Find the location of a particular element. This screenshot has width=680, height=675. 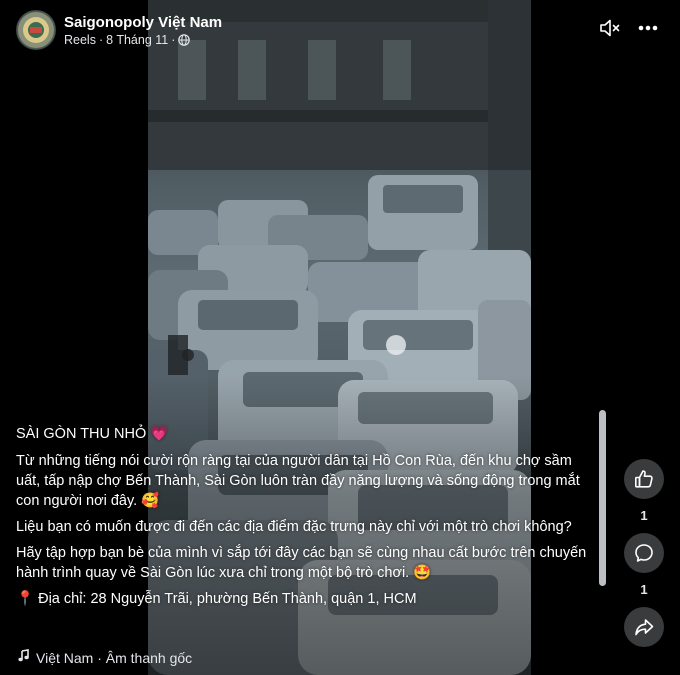

speaker-muted-icon is located at coordinates (610, 28).